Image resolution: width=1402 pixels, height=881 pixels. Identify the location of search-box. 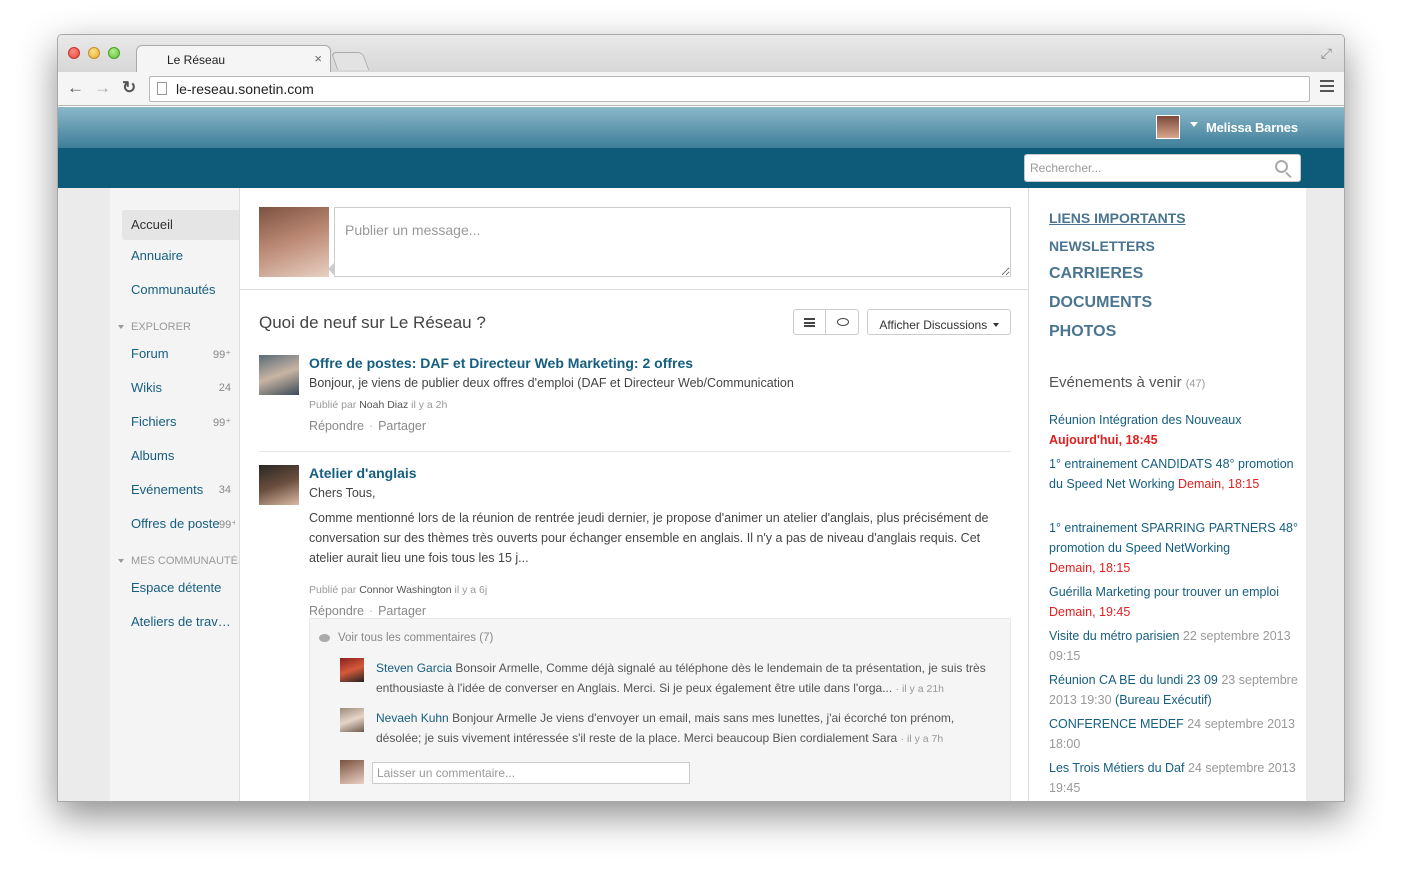
(1162, 168).